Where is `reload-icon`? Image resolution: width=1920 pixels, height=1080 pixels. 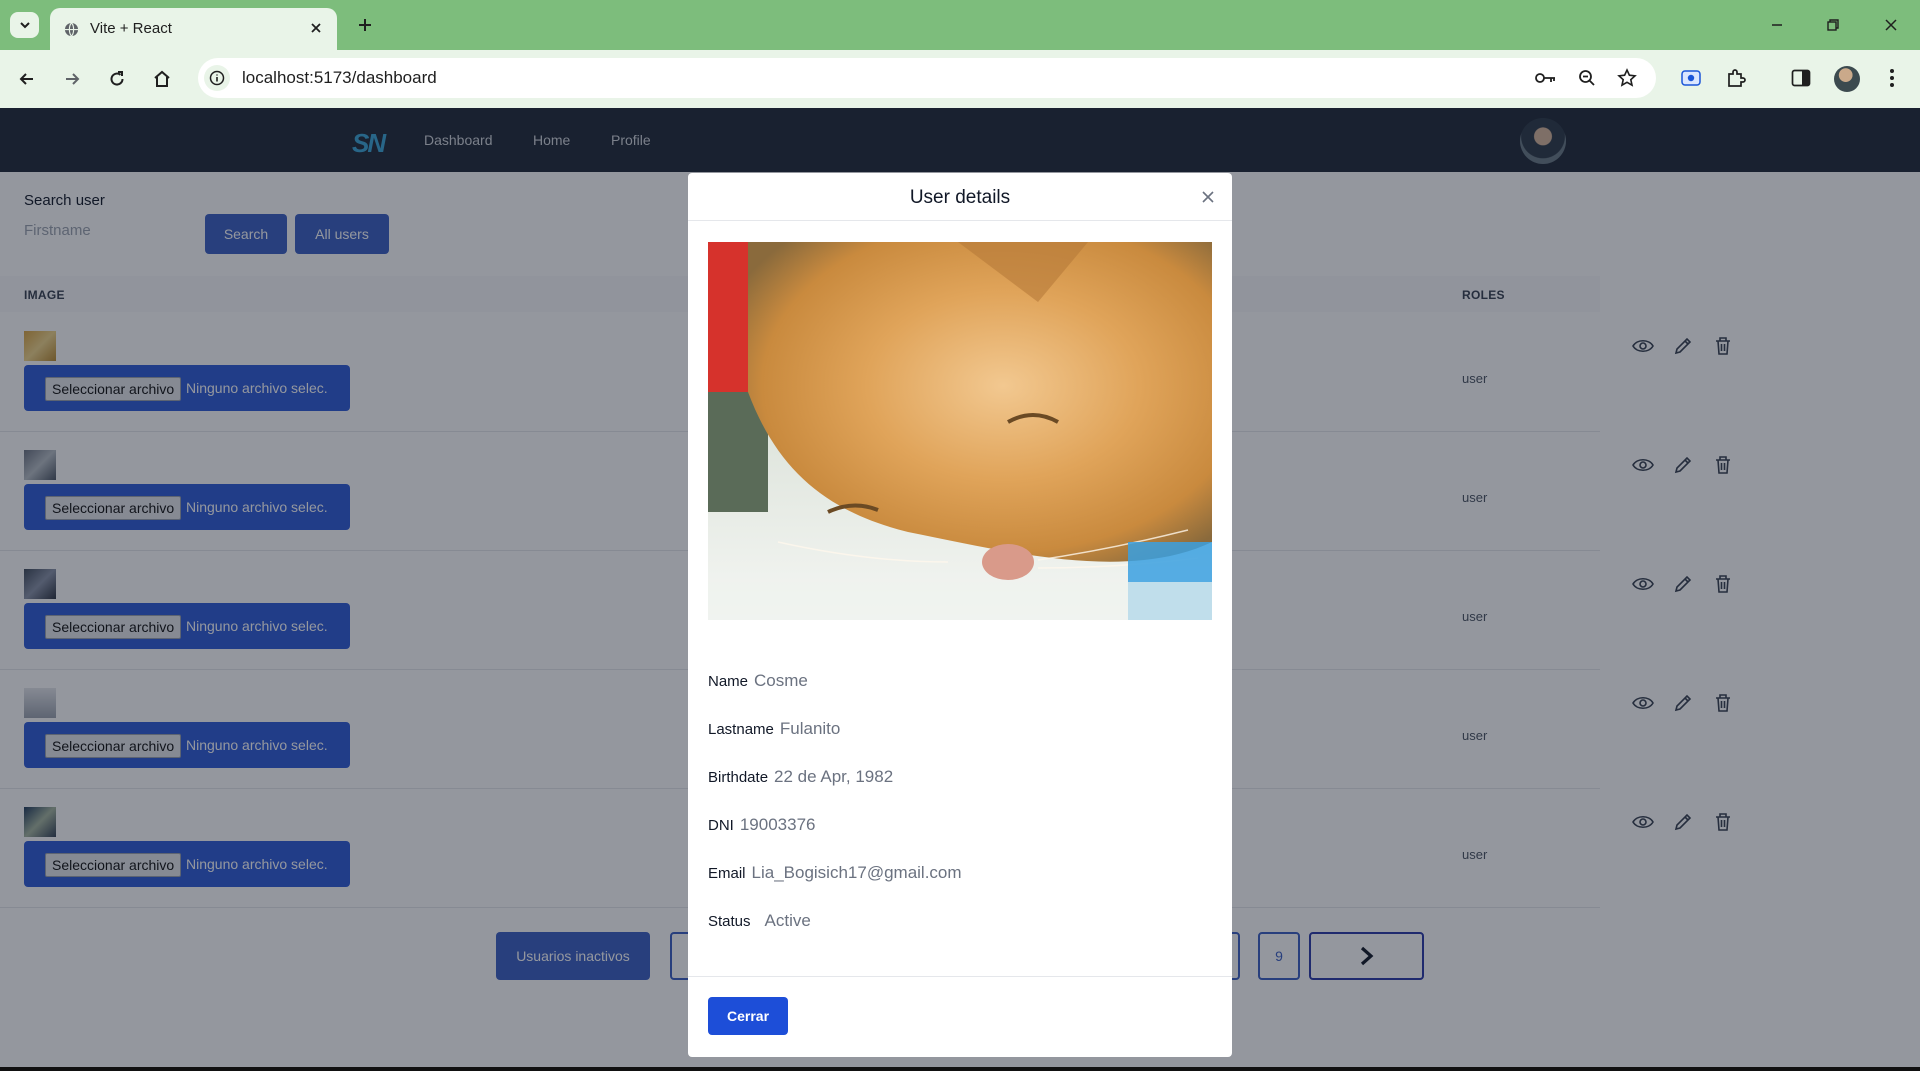
reload-icon is located at coordinates (117, 78).